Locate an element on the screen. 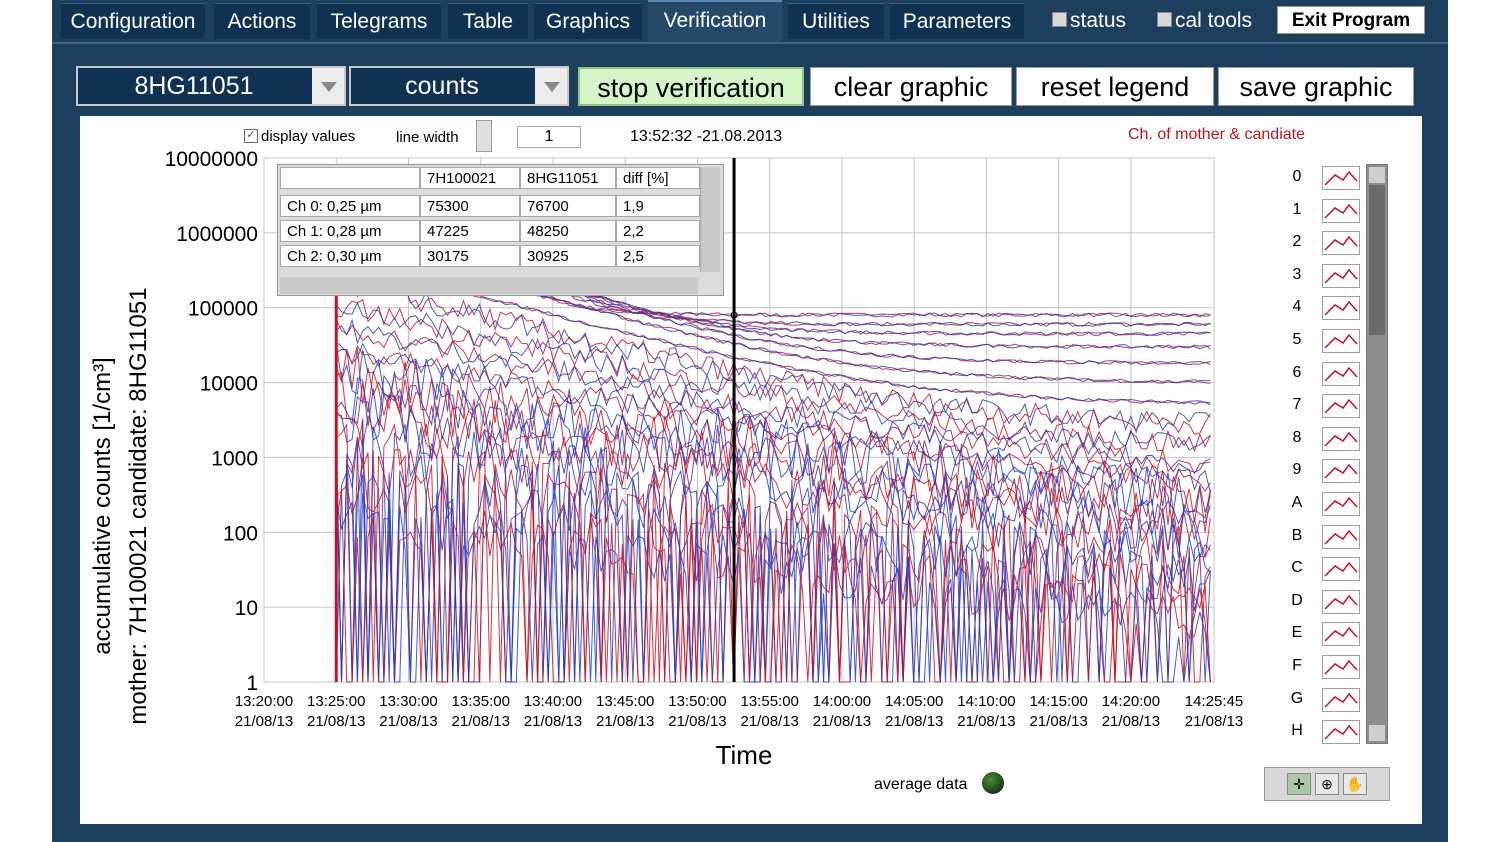 This screenshot has height=842, width=1500. legend-channel-label: G is located at coordinates (1297, 698).